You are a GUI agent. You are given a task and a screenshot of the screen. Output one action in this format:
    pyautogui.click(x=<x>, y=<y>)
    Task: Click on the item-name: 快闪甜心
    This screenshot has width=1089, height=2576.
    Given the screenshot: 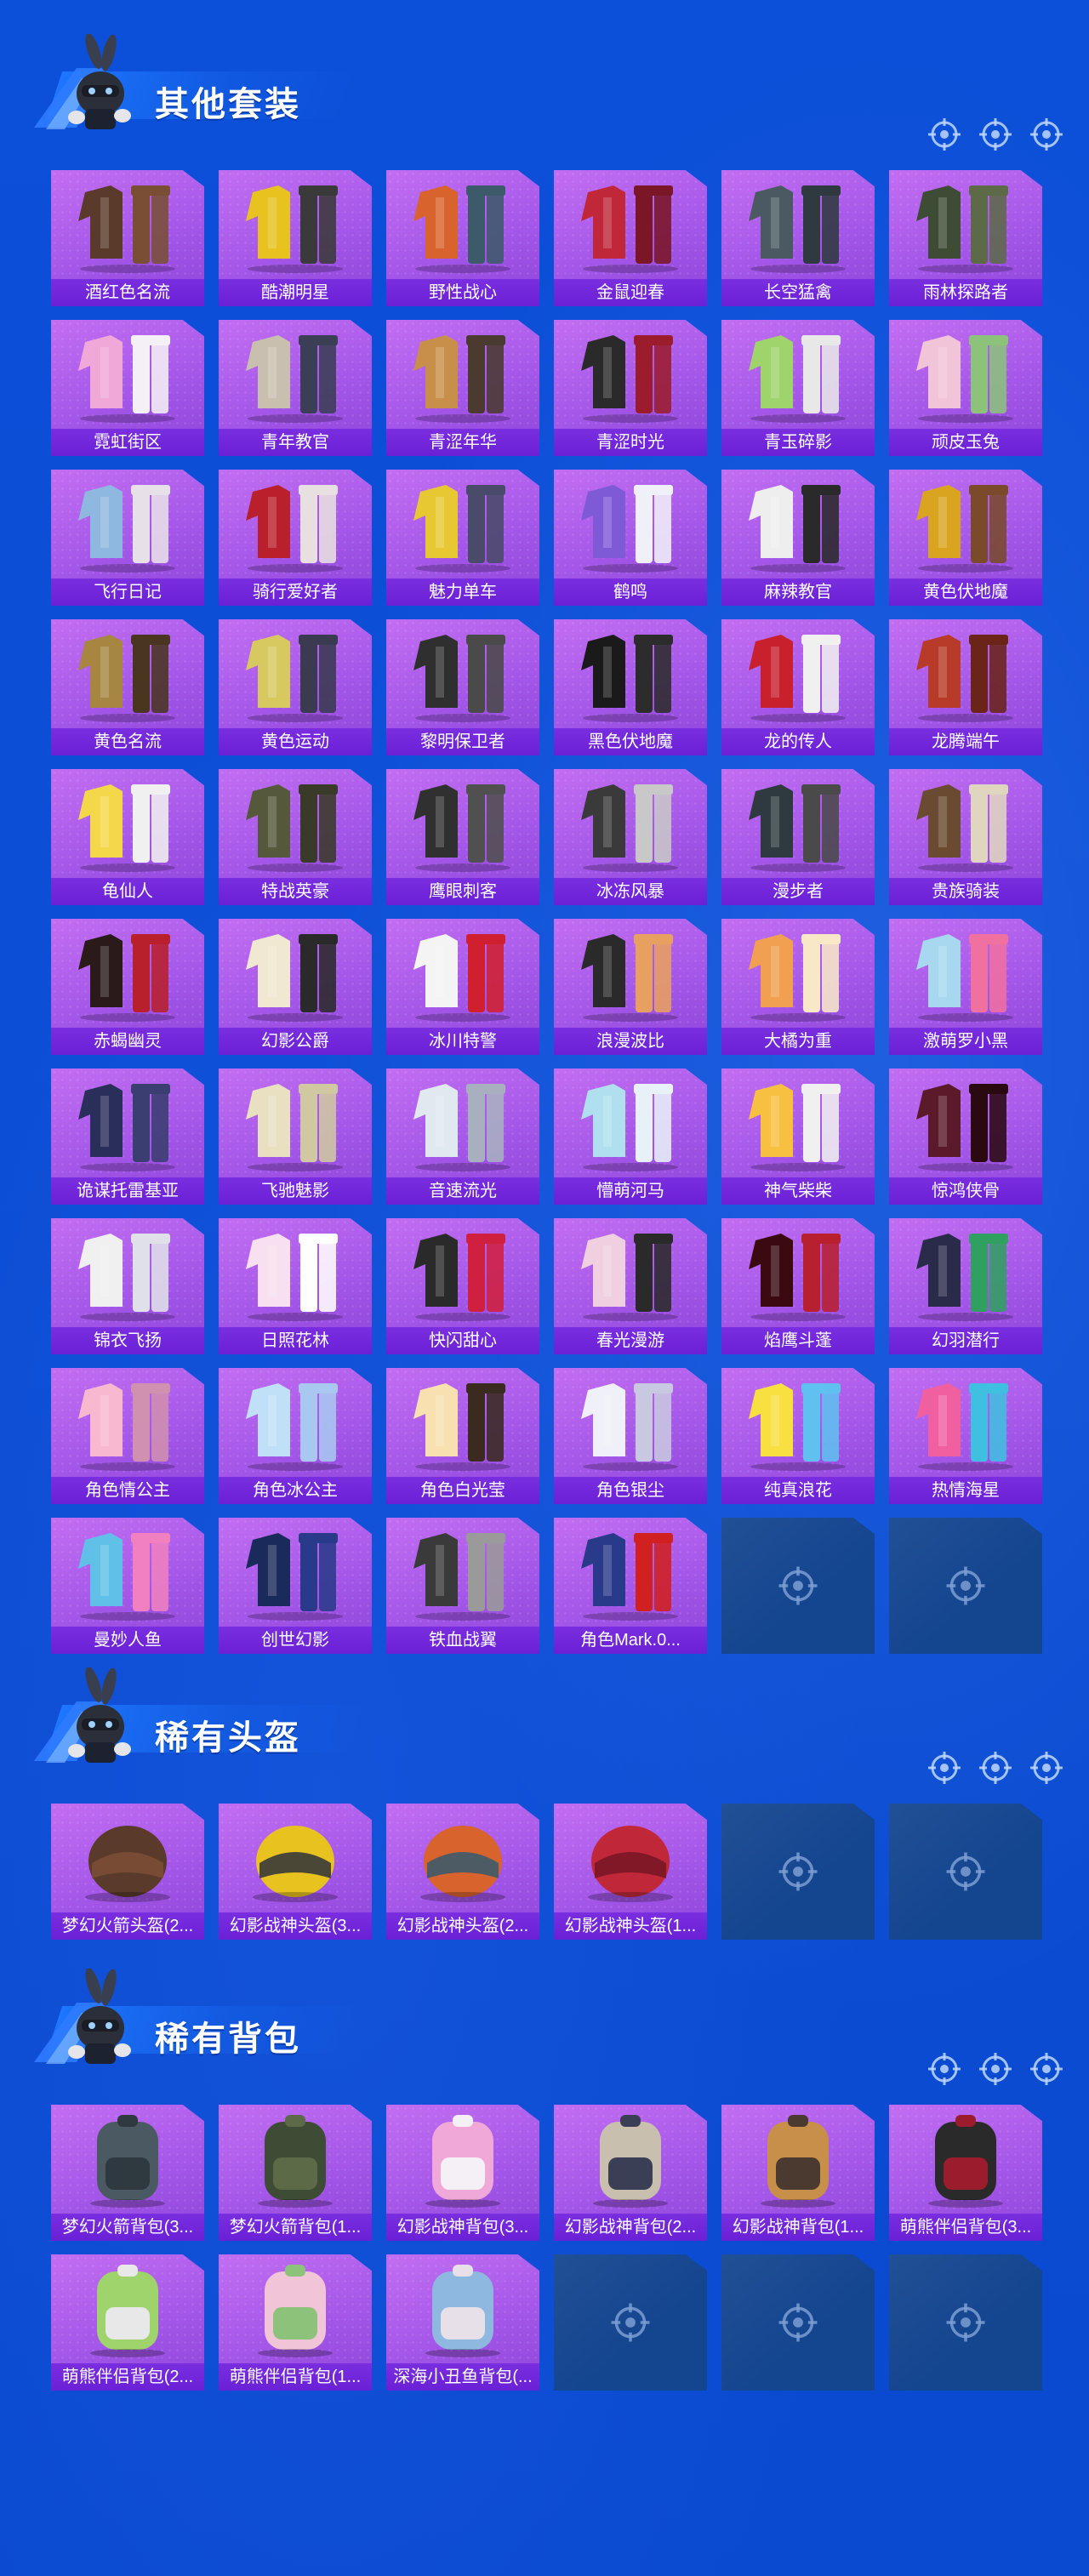 What is the action you would take?
    pyautogui.click(x=463, y=1340)
    